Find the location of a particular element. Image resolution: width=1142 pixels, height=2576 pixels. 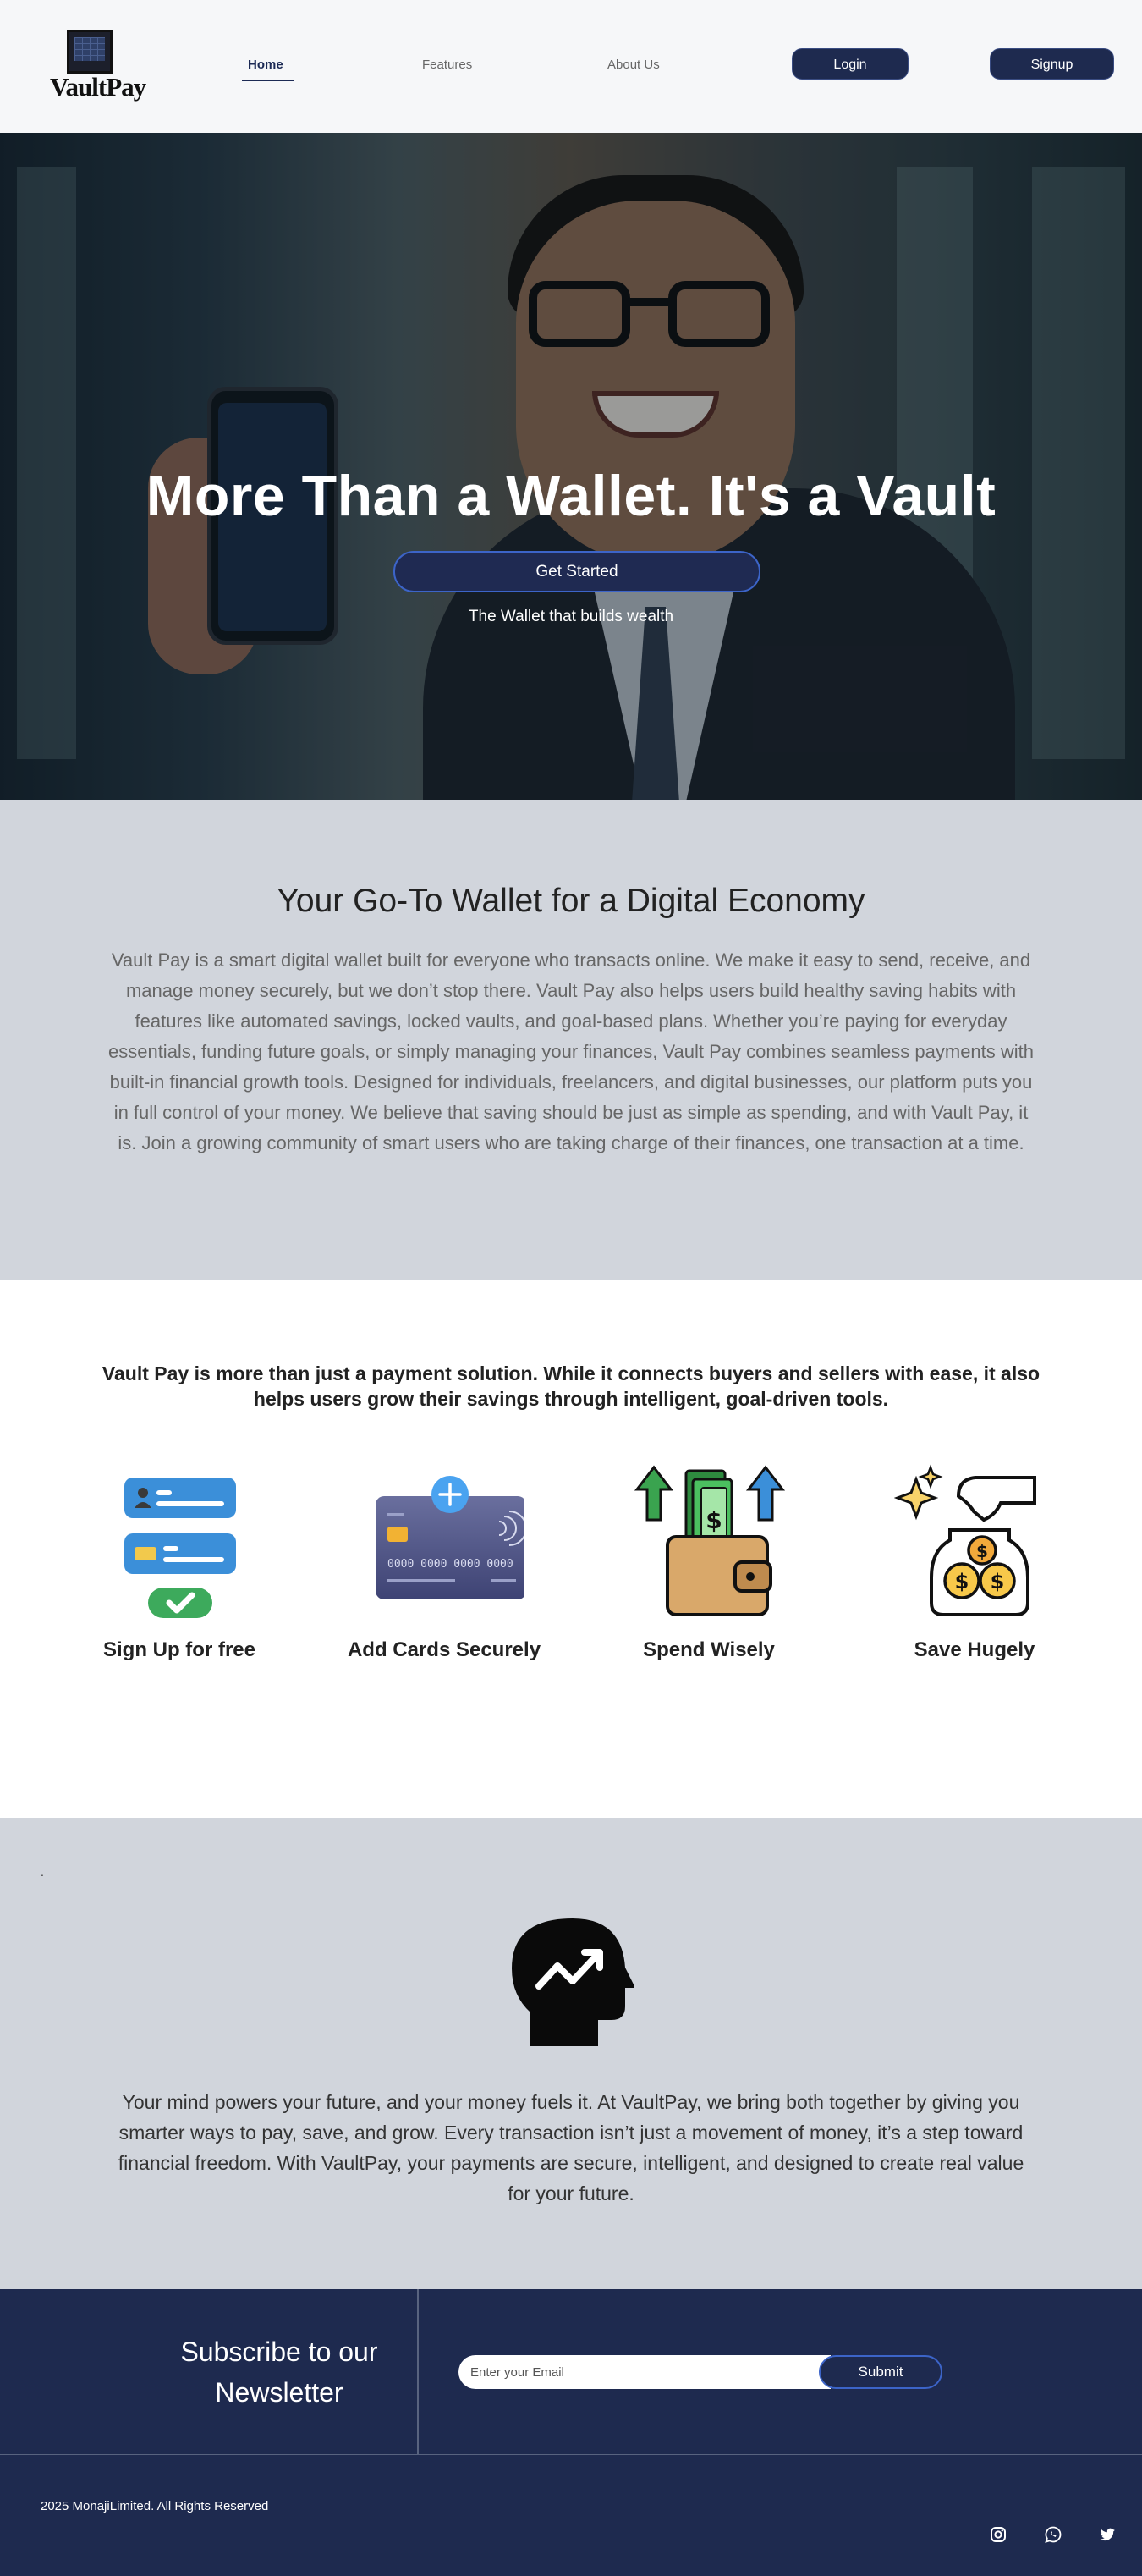

about-heading: Your Go-To Wallet for a Digital Economy is located at coordinates (571, 901).